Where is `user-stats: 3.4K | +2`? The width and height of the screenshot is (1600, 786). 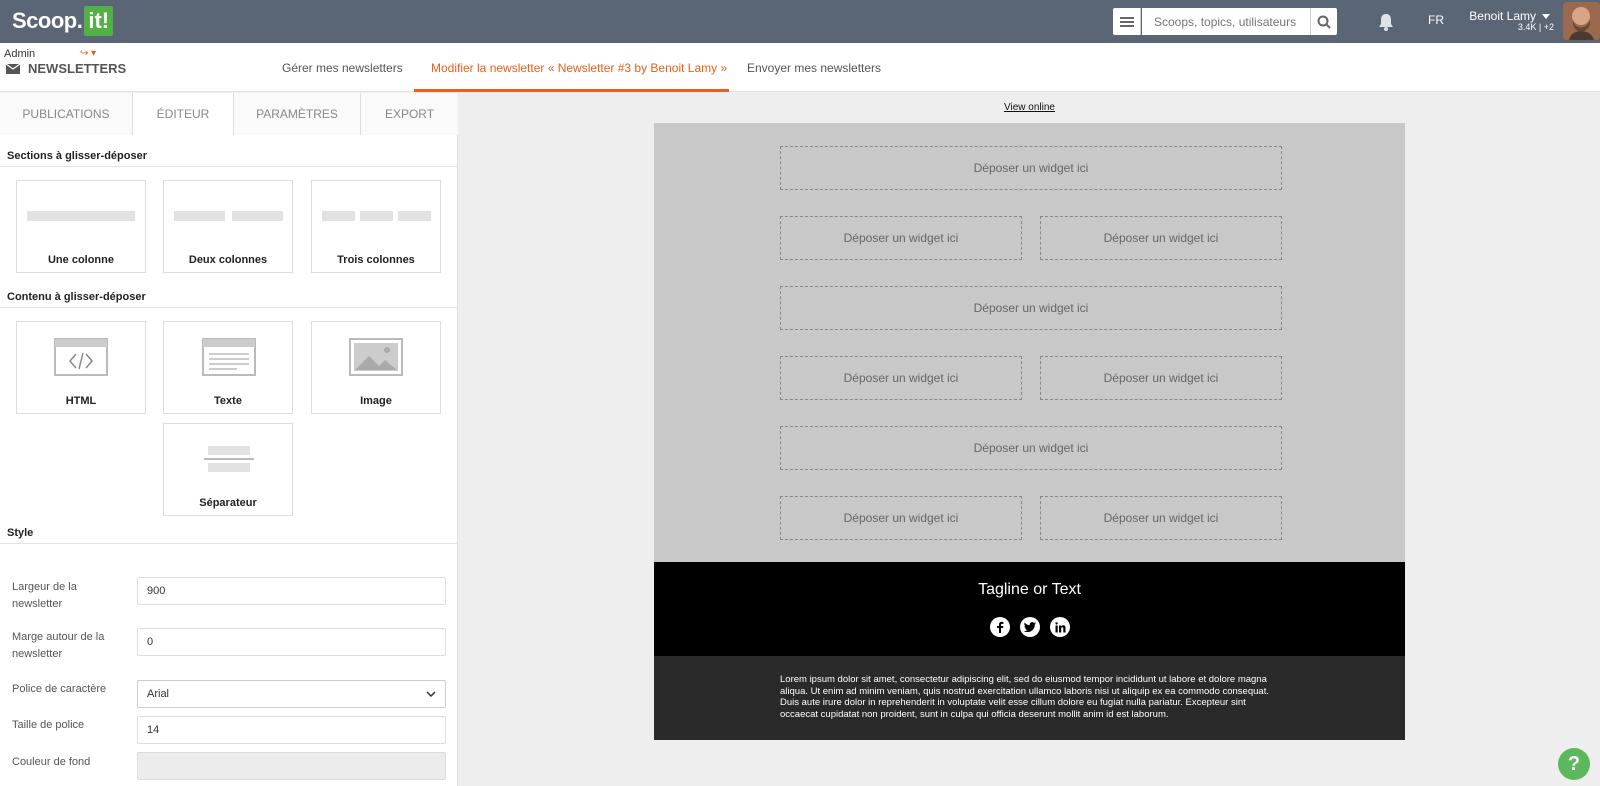 user-stats: 3.4K | +2 is located at coordinates (1535, 27).